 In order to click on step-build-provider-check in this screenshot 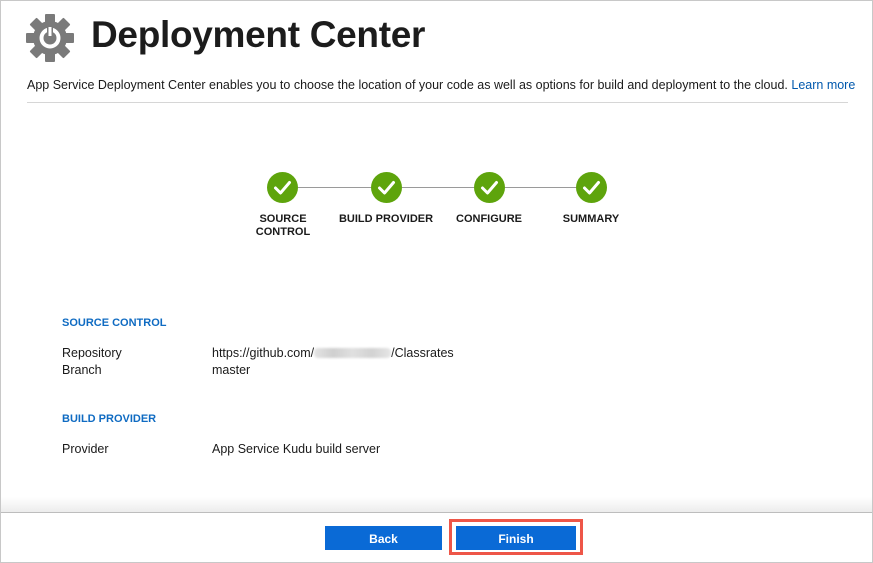, I will do `click(386, 187)`.